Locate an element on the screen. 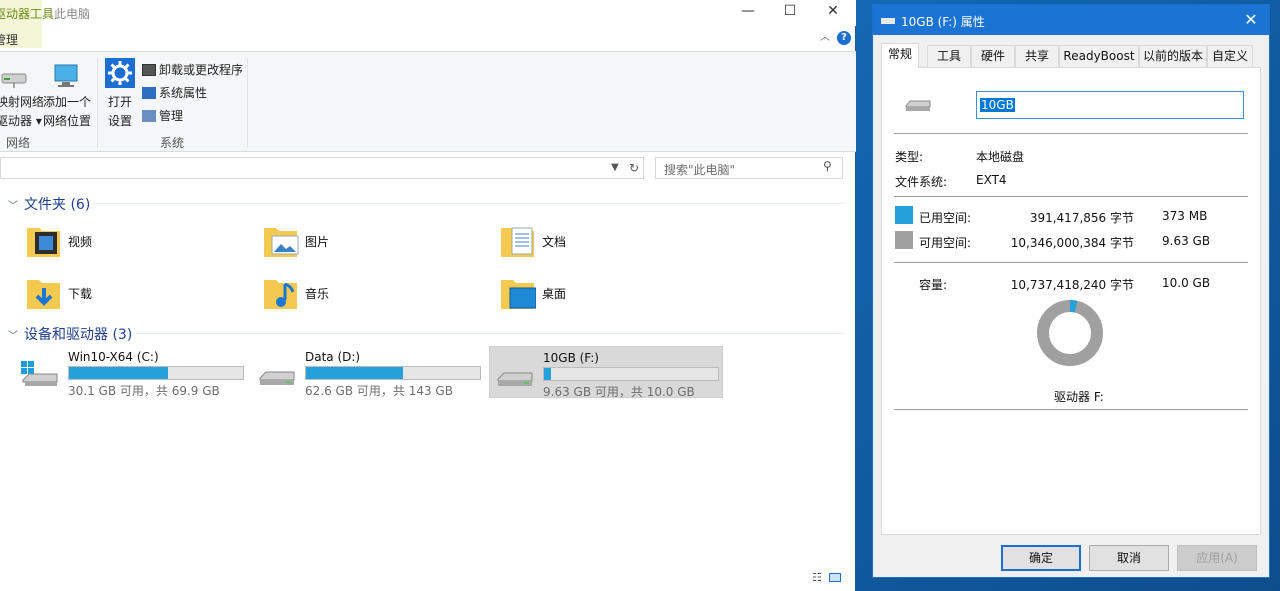  folder-item: 视频 is located at coordinates (126, 242).